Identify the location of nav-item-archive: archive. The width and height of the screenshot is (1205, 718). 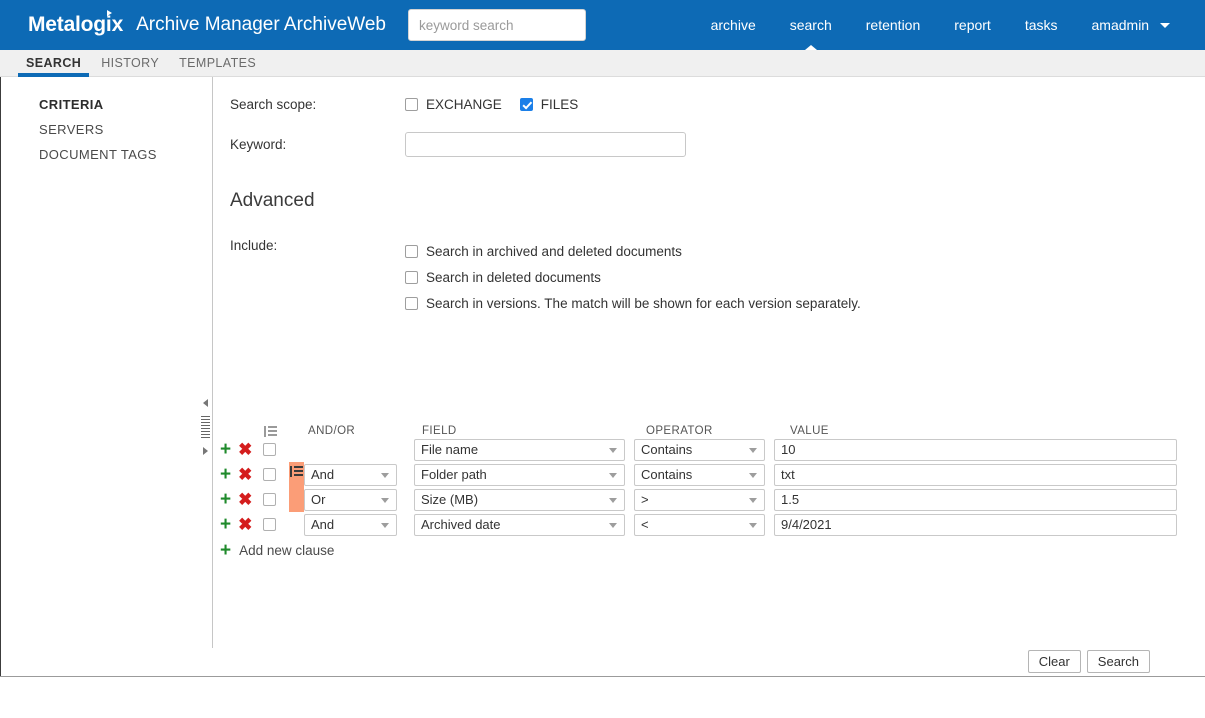
(733, 25).